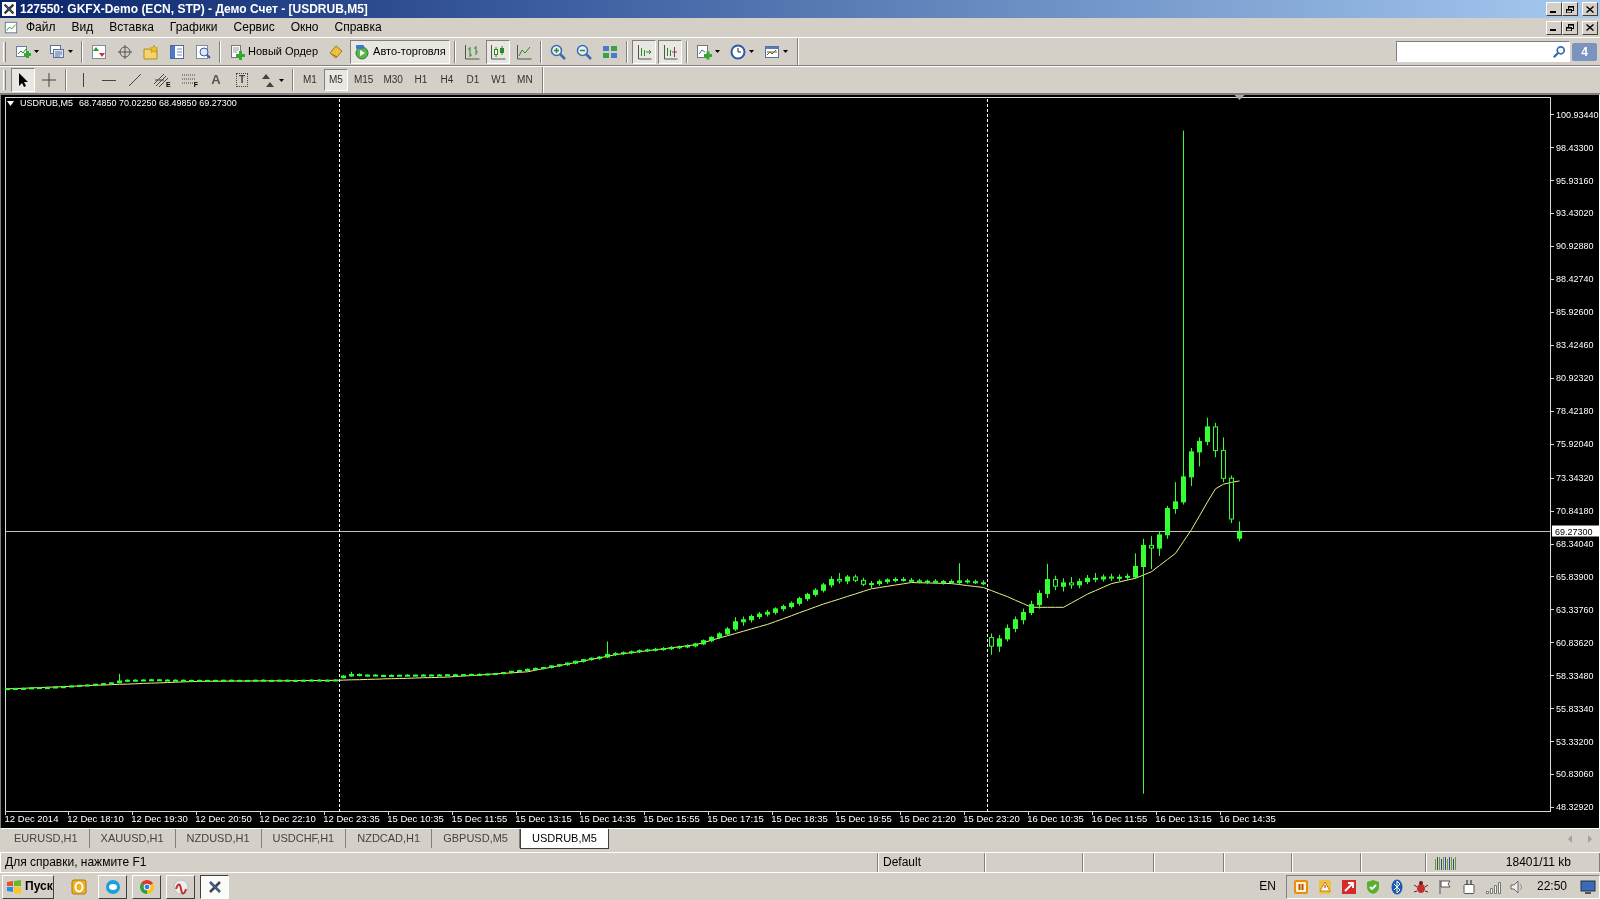  Describe the element at coordinates (218, 838) in the screenshot. I see `chart-tab: NZDUSD,H1` at that location.